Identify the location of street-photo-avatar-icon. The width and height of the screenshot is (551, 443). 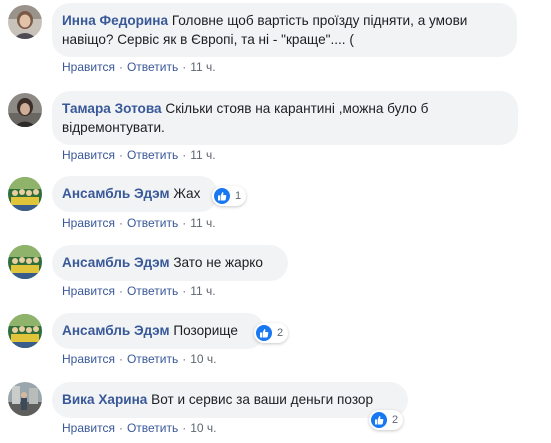
(25, 399).